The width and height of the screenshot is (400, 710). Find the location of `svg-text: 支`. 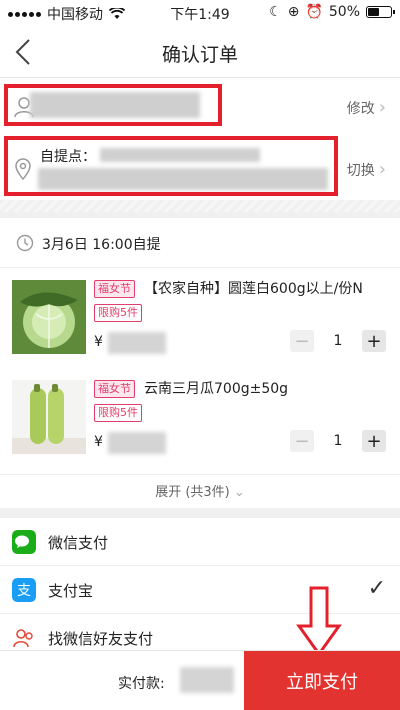

svg-text: 支 is located at coordinates (24, 591).